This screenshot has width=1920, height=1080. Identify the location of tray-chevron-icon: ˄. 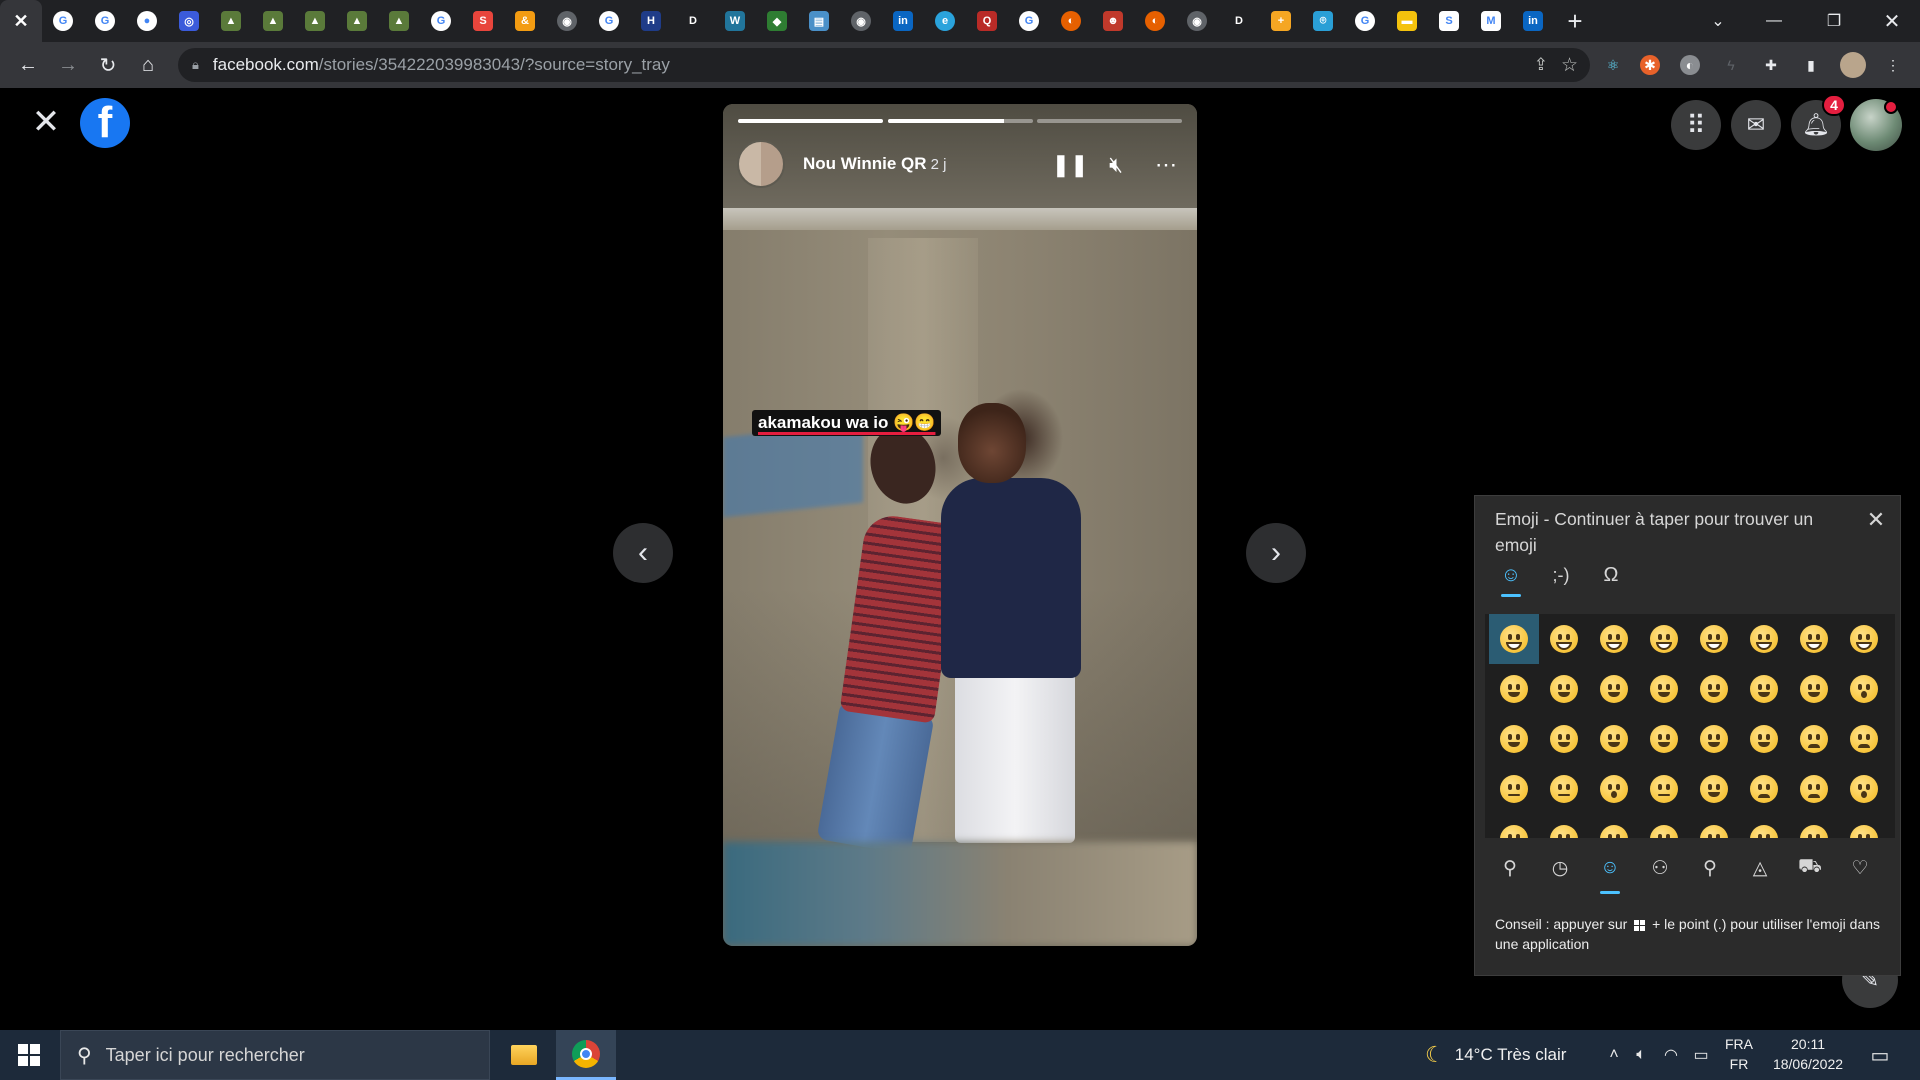
(1614, 1055).